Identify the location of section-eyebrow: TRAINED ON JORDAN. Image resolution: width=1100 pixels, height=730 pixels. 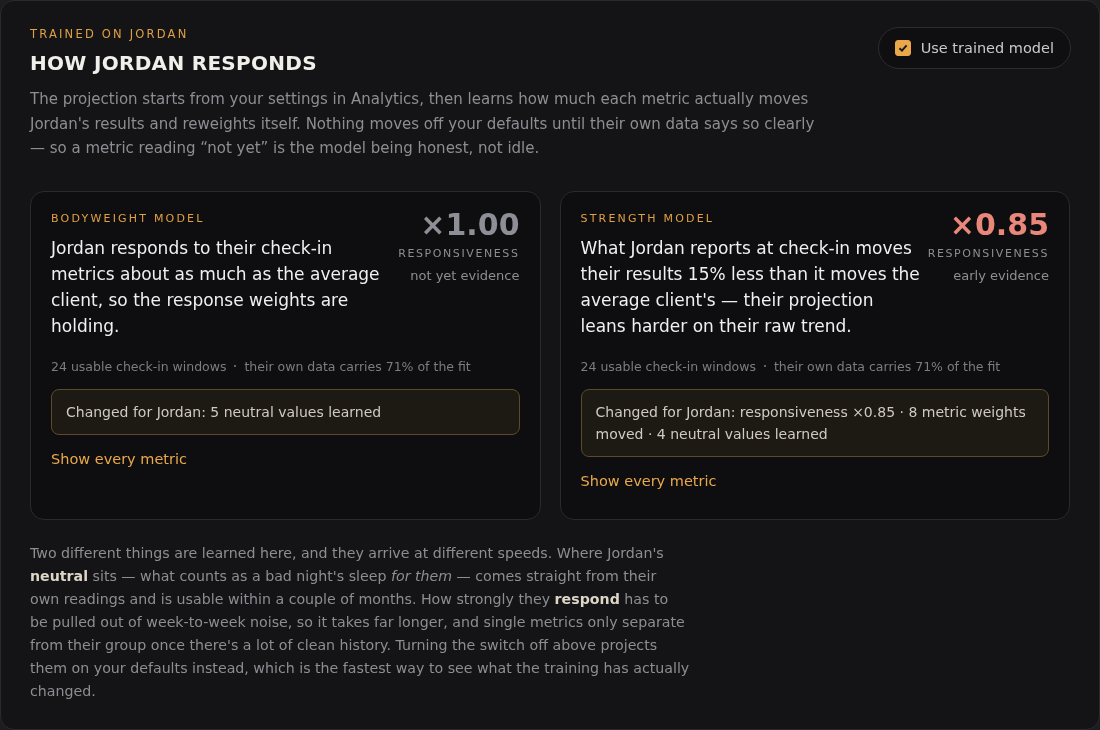
(110, 34).